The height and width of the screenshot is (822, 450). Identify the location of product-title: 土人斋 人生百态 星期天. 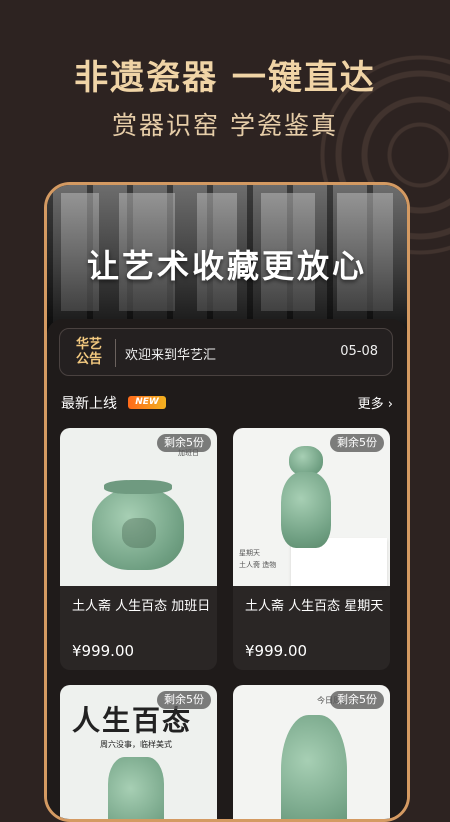
(314, 606).